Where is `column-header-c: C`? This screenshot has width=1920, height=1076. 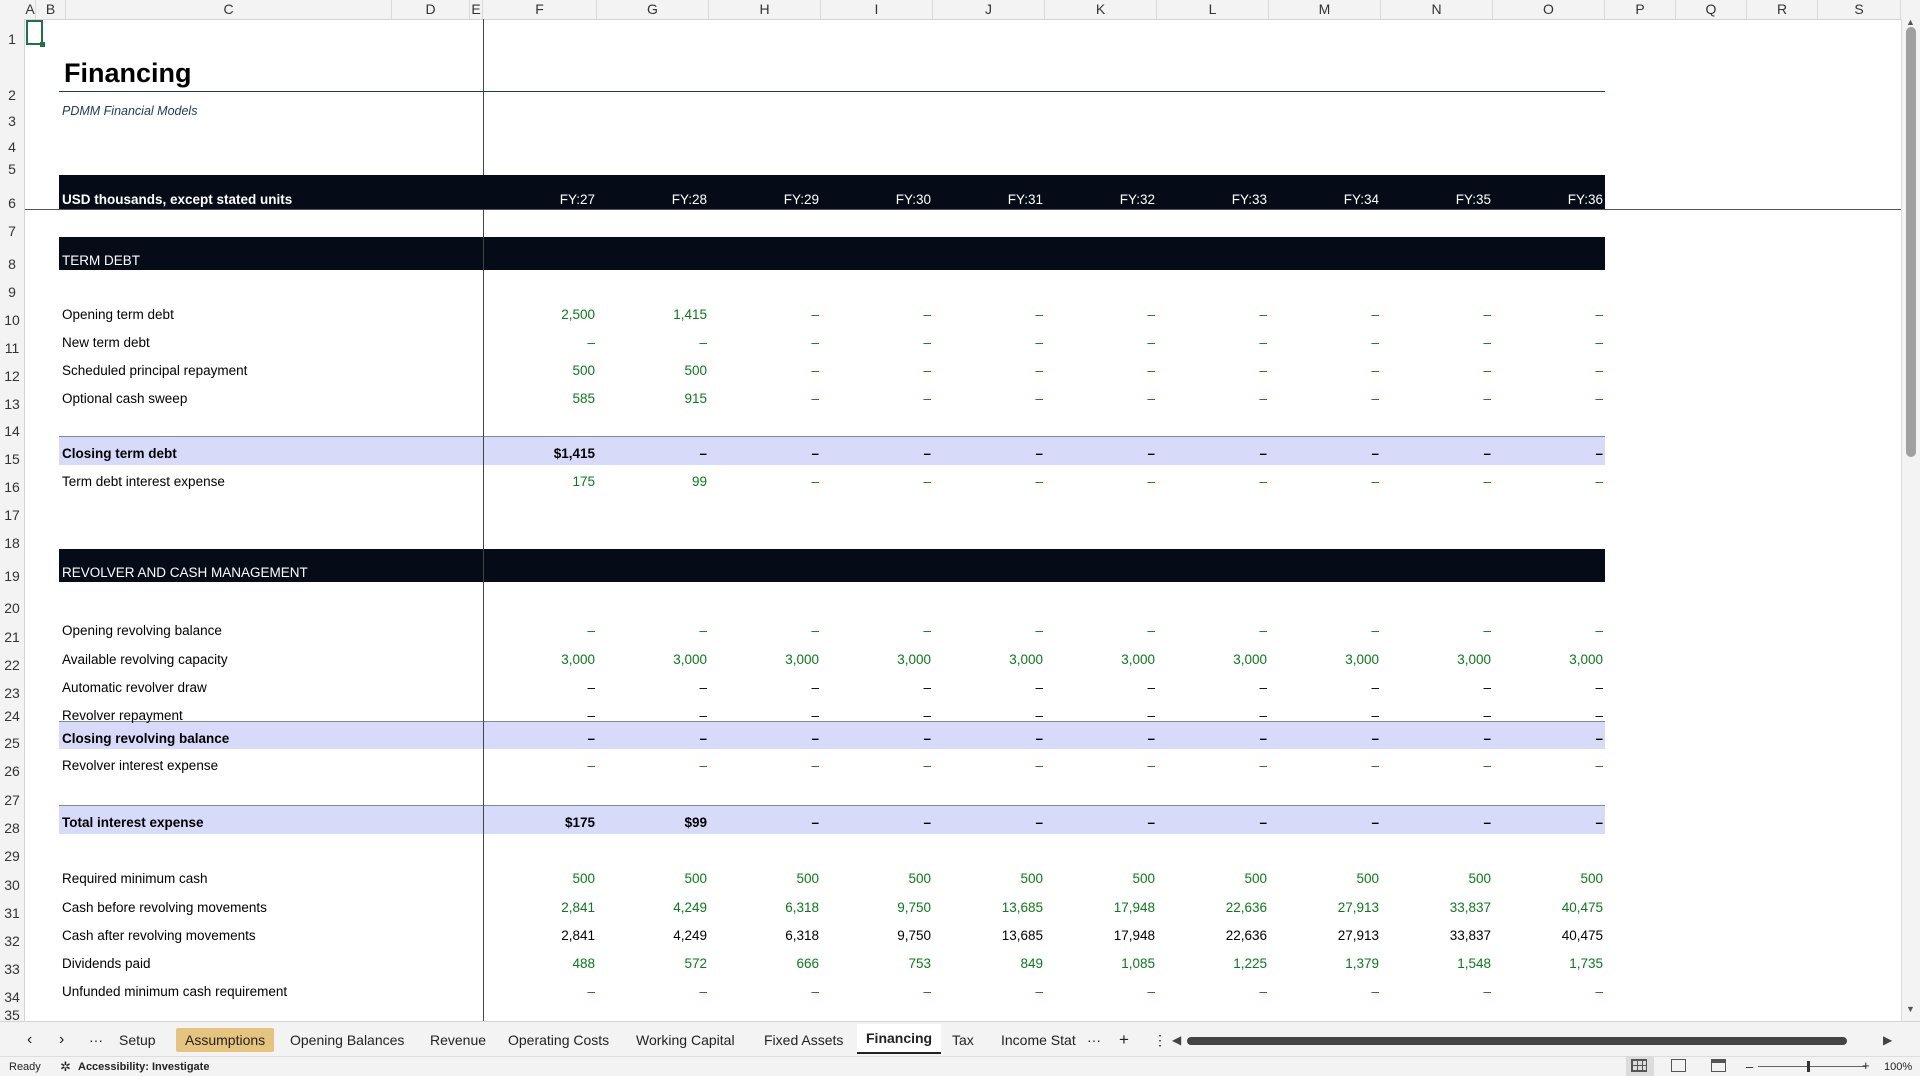
column-header-c: C is located at coordinates (229, 9).